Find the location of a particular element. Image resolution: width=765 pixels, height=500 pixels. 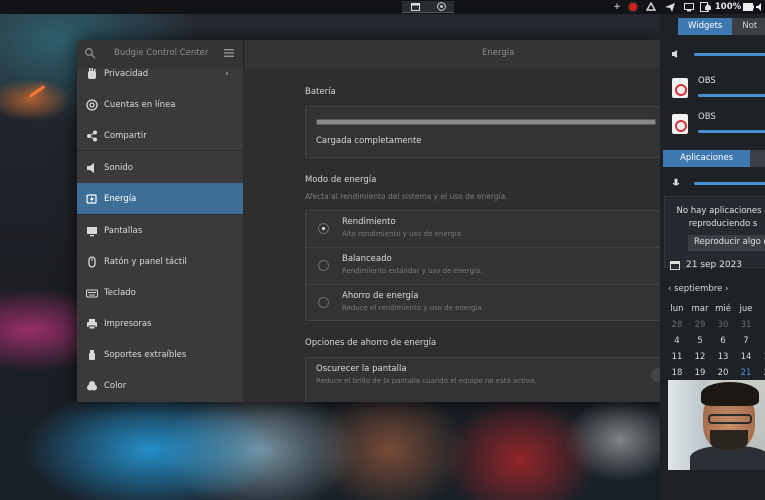

master-volume-slider is located at coordinates (729, 54).